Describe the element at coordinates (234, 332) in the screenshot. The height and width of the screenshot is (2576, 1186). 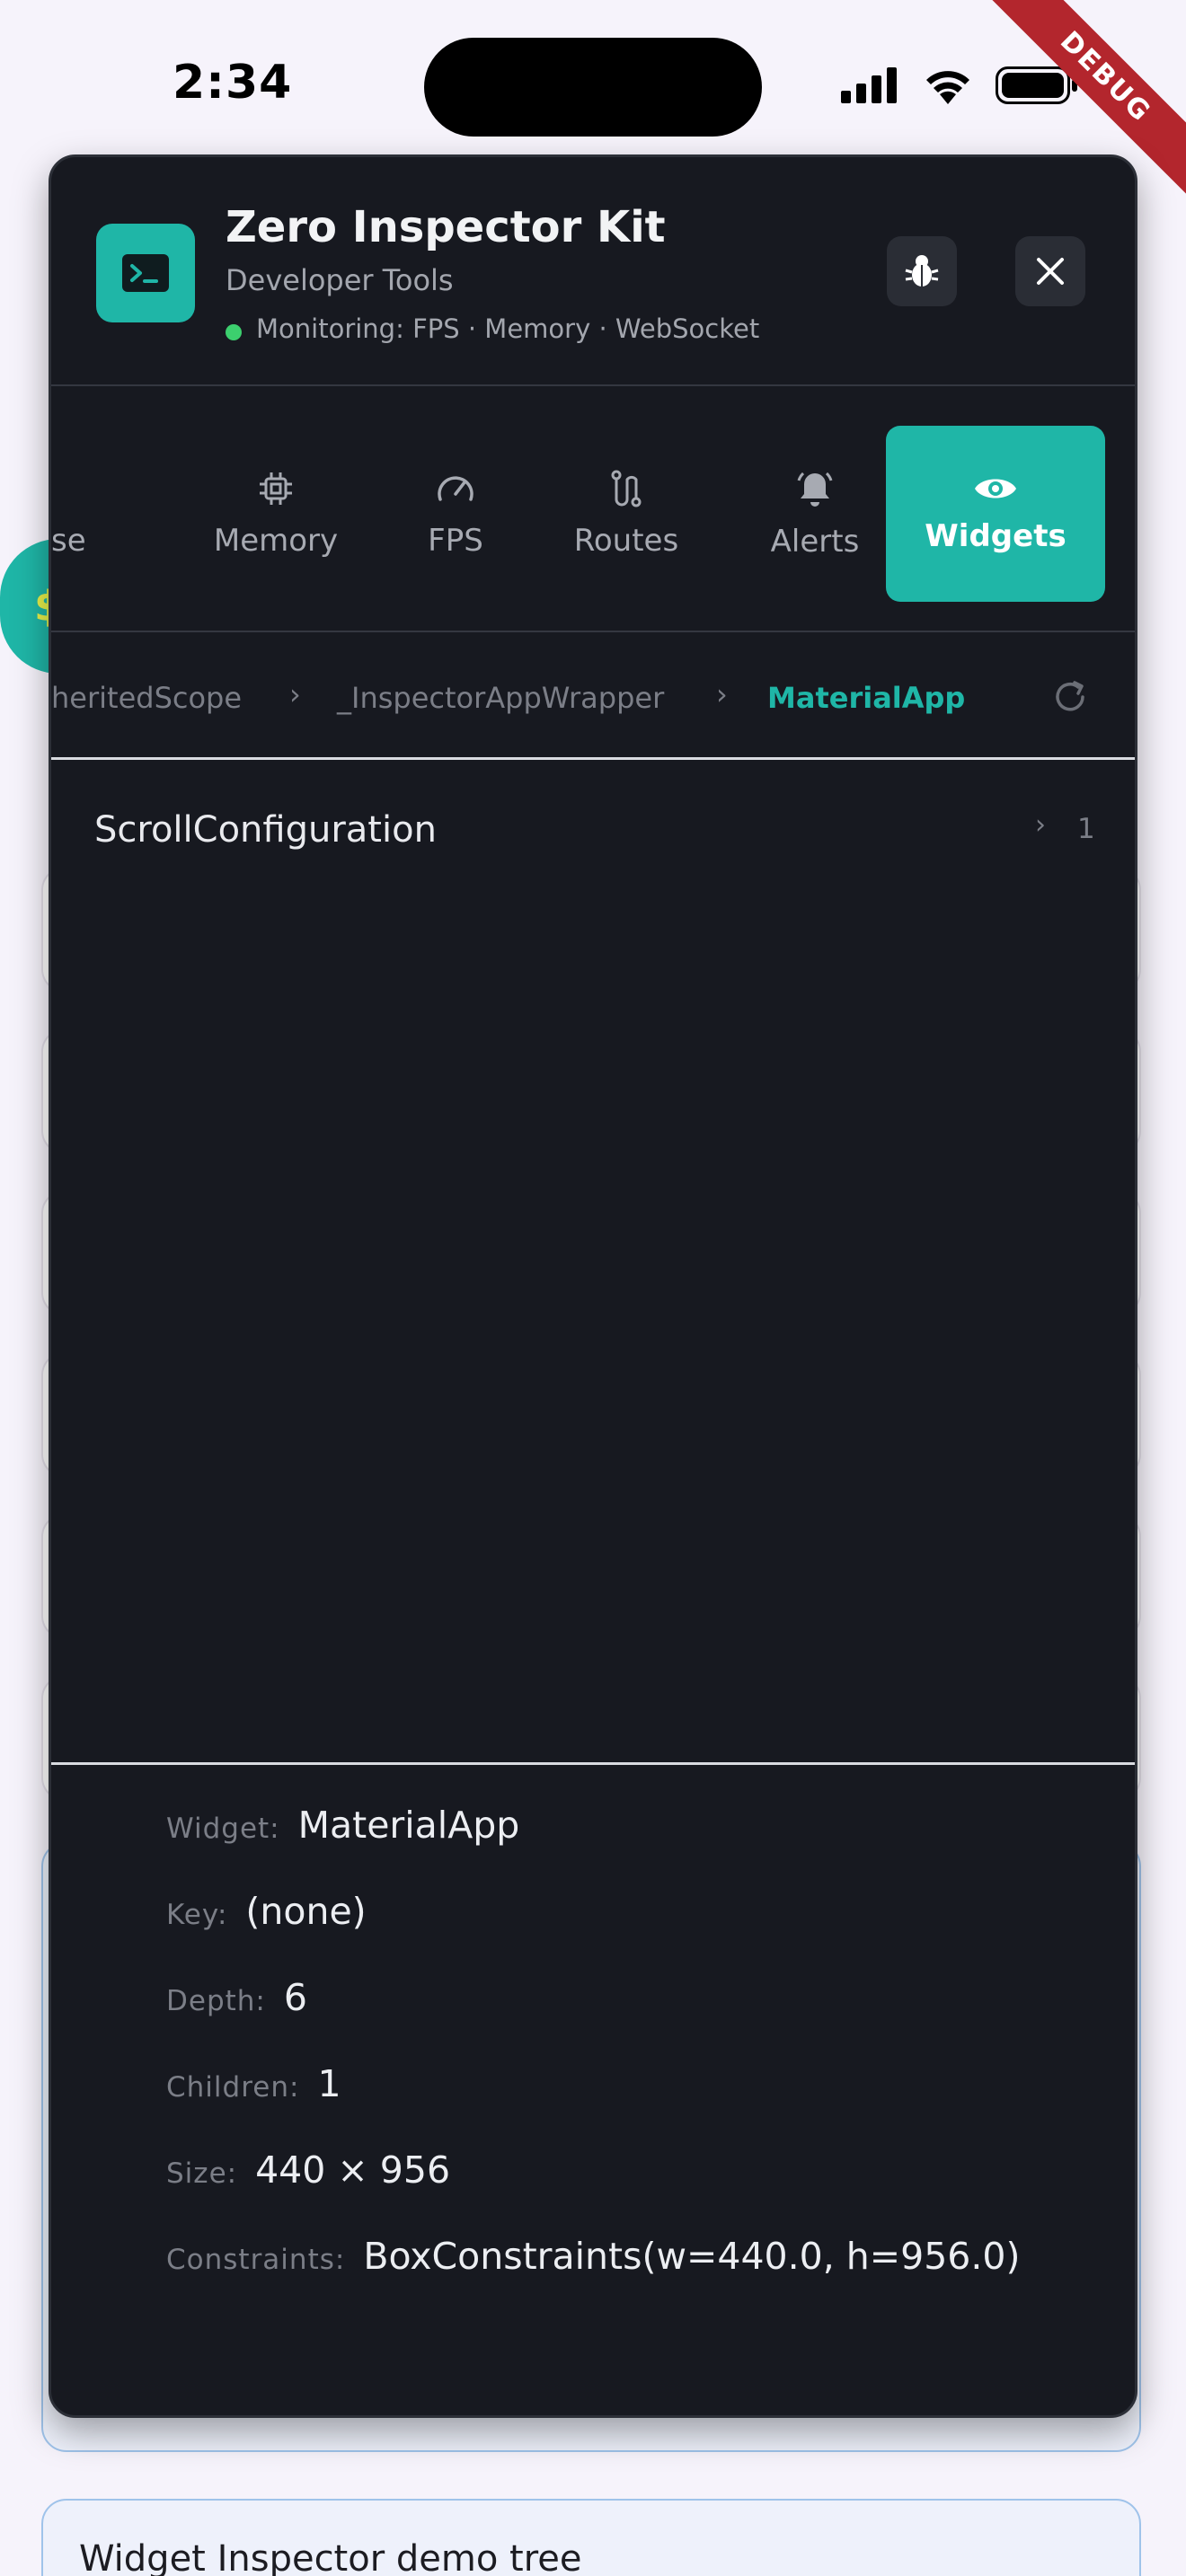
I see `monitoring-status-dot` at that location.